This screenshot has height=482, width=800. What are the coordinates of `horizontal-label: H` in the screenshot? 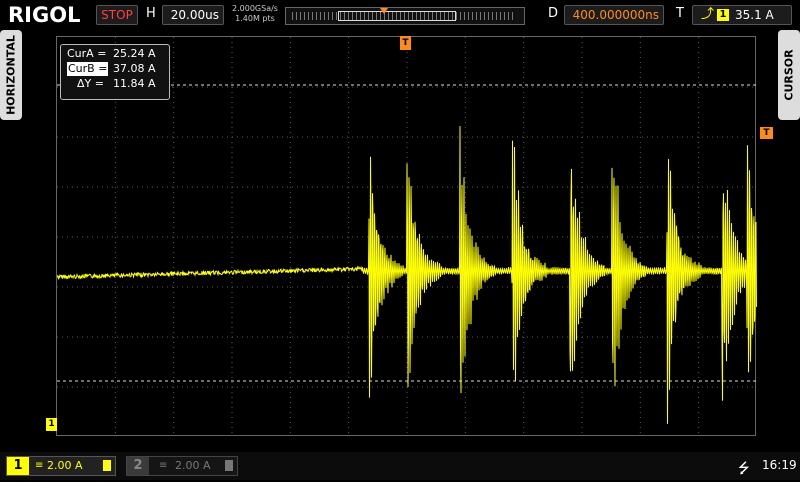 It's located at (151, 13).